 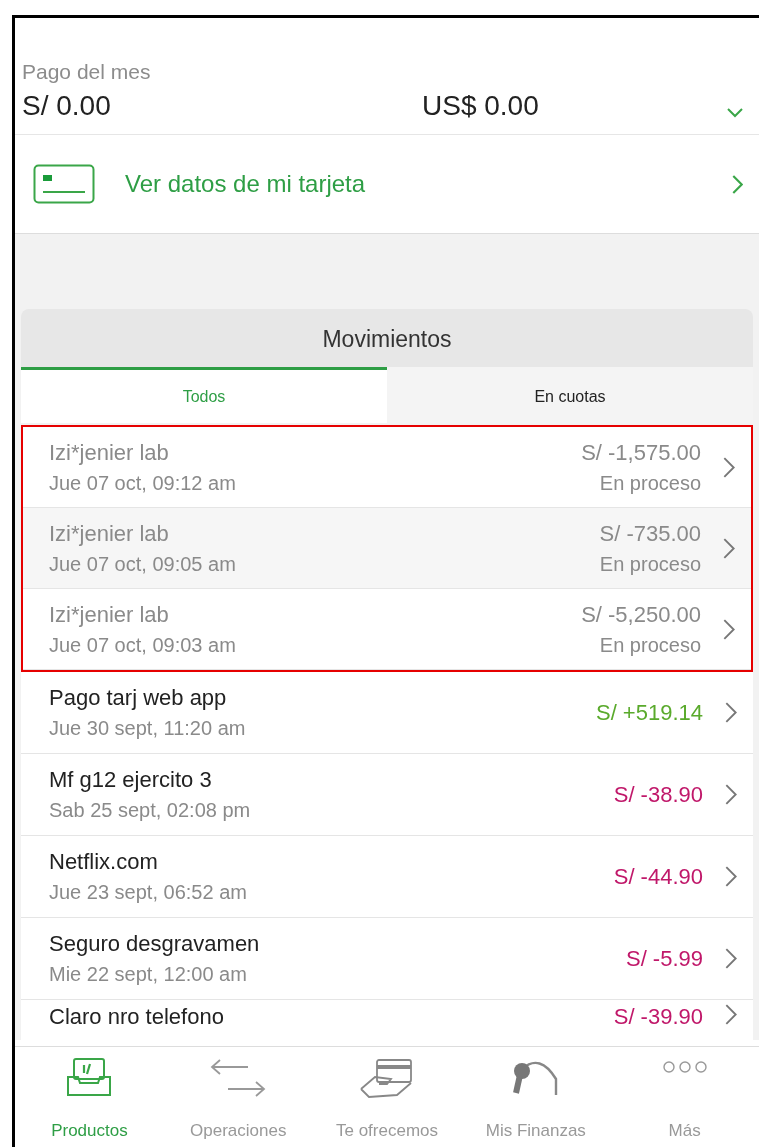 What do you see at coordinates (664, 958) in the screenshot?
I see `movement-amount: S/ -5.99` at bounding box center [664, 958].